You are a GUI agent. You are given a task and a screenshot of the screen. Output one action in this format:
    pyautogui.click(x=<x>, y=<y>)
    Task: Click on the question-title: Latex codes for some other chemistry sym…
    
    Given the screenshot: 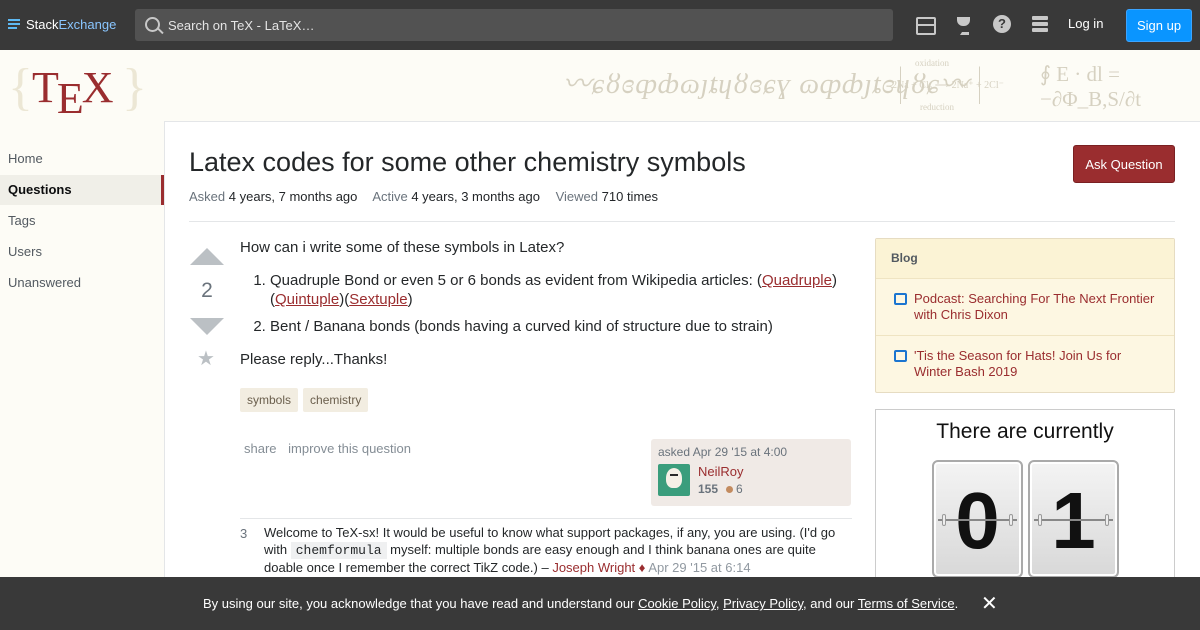 What is the action you would take?
    pyautogui.click(x=467, y=162)
    